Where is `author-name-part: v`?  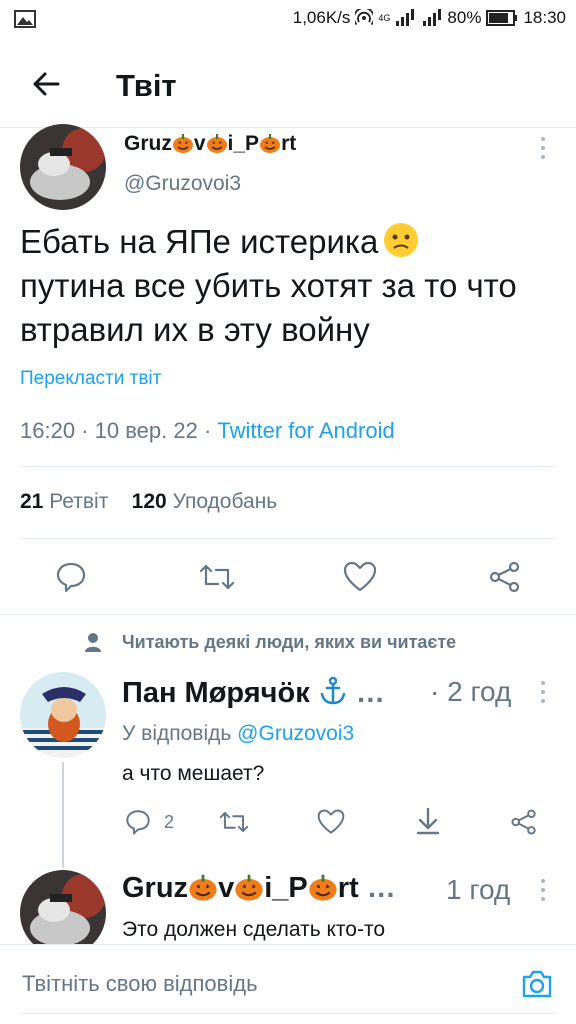 author-name-part: v is located at coordinates (199, 143).